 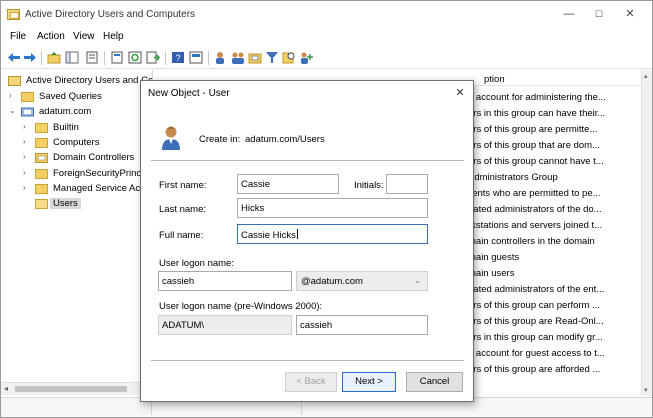 I want to click on add-to-group-icon, so click(x=306, y=57).